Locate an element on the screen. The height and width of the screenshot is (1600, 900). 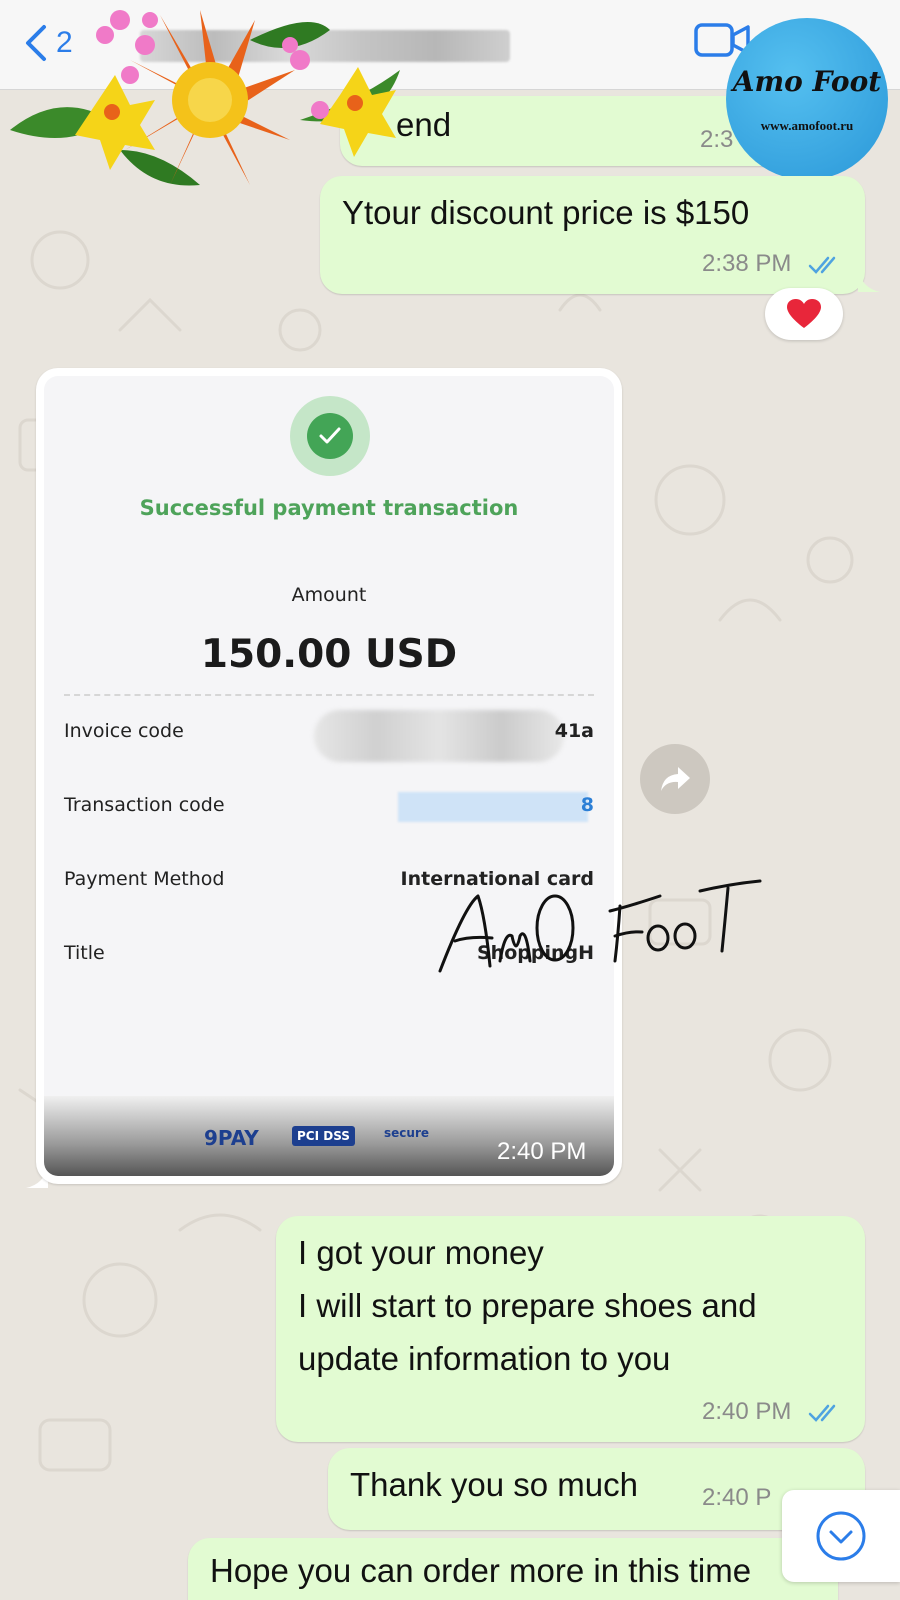
secure-logo: secure is located at coordinates (406, 1133).